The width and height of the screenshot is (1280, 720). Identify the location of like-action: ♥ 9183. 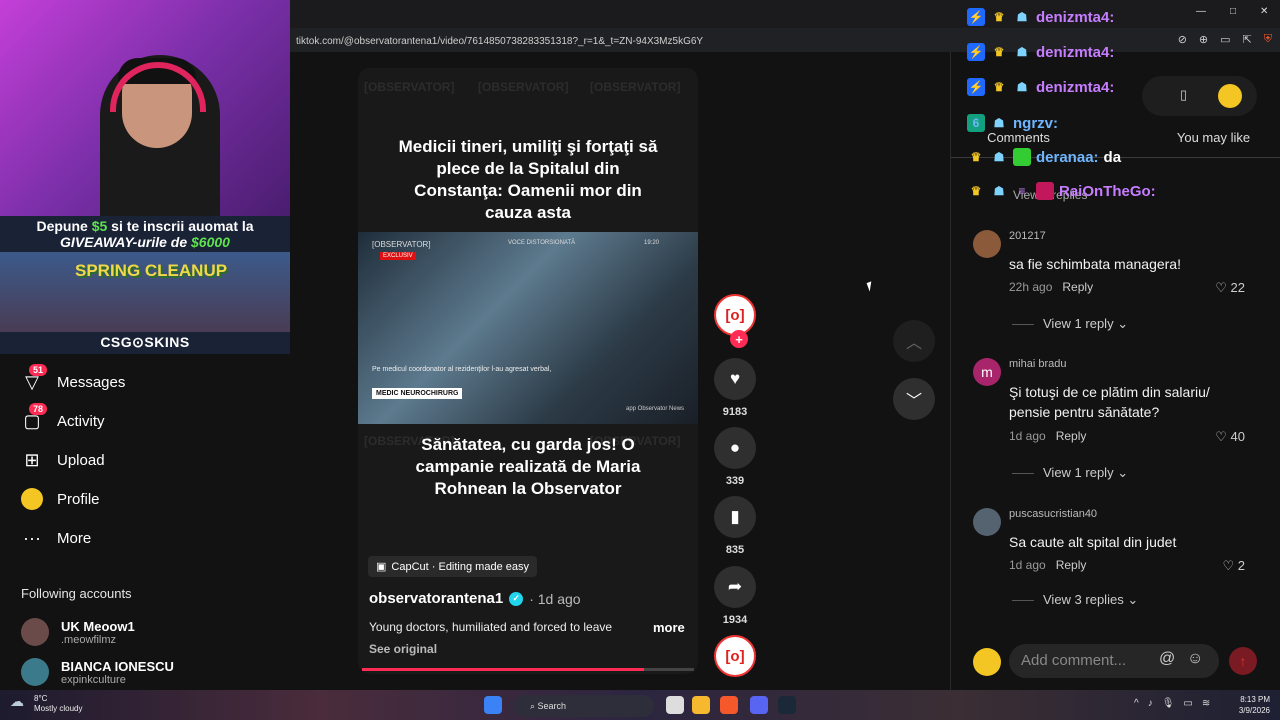
(735, 388).